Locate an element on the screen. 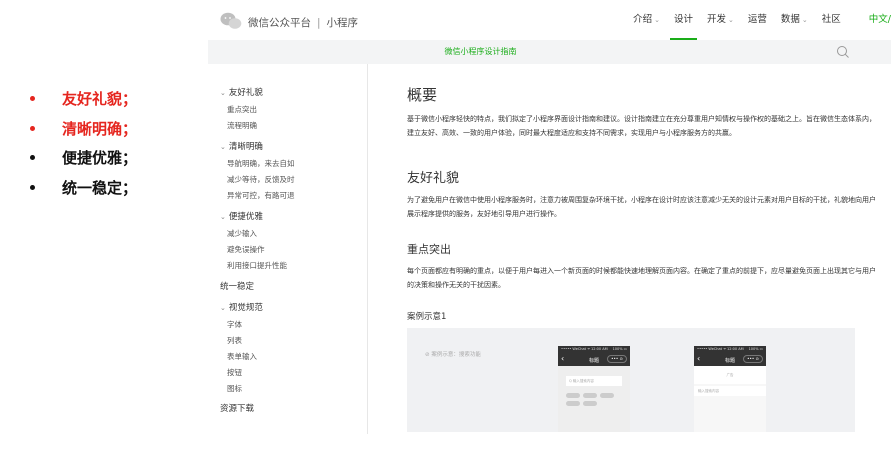 This screenshot has height=451, width=891. sidebar-group-resources: 资源下载 is located at coordinates (237, 408).